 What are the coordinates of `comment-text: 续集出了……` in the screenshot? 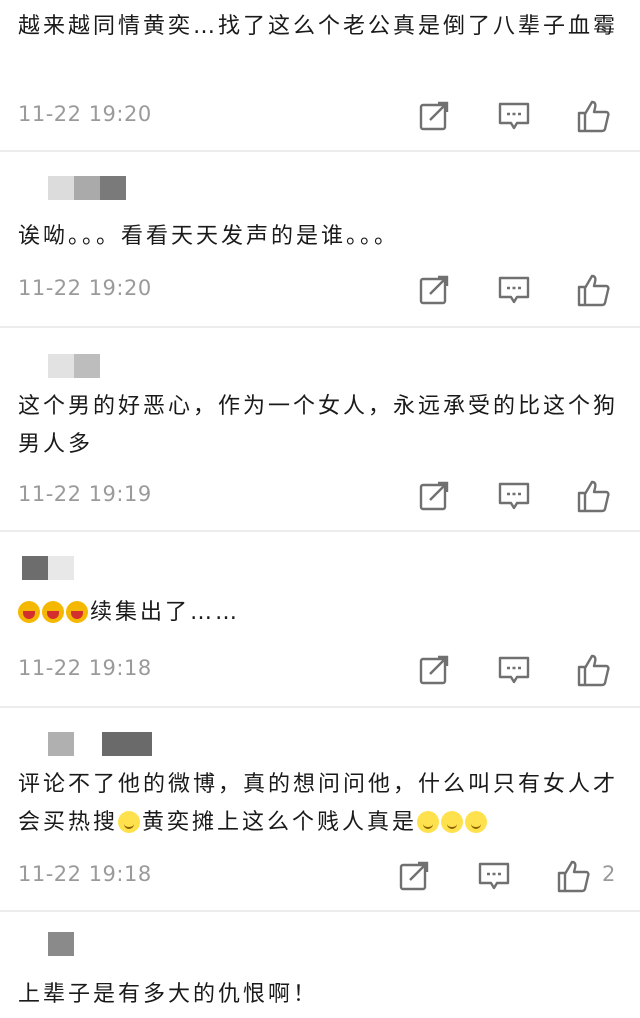 It's located at (323, 613).